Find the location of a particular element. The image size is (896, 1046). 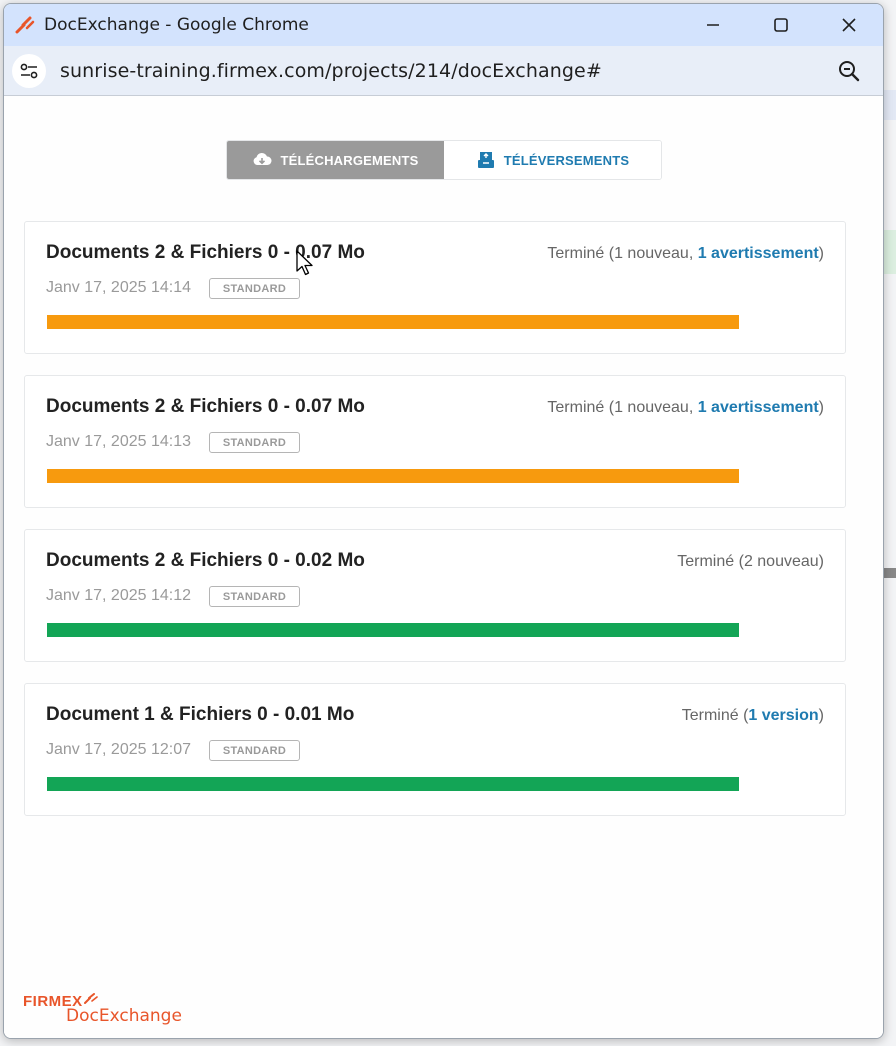

tab-downloads-label: TÉLÉCHARGEMENTS is located at coordinates (349, 160).